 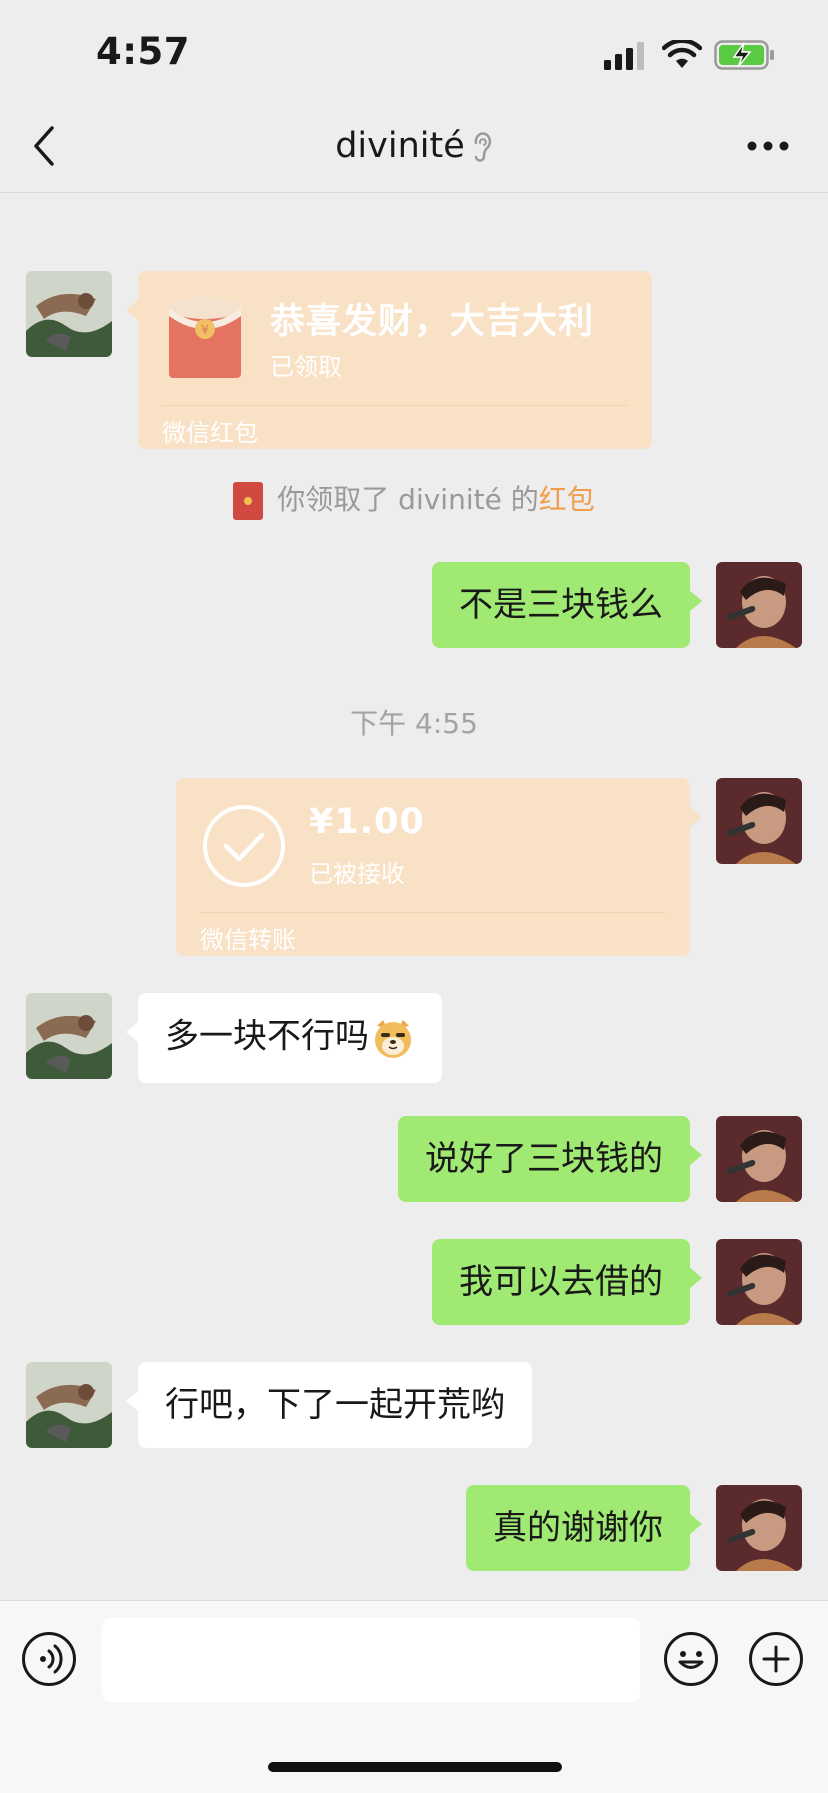 I want to click on message-bubble-sent: 我可以去借的, so click(x=567, y=1282).